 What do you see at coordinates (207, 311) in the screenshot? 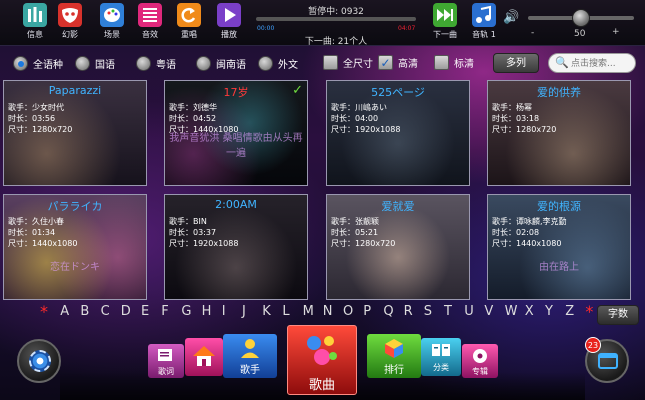
I see `alphabet-letter-h: H` at bounding box center [207, 311].